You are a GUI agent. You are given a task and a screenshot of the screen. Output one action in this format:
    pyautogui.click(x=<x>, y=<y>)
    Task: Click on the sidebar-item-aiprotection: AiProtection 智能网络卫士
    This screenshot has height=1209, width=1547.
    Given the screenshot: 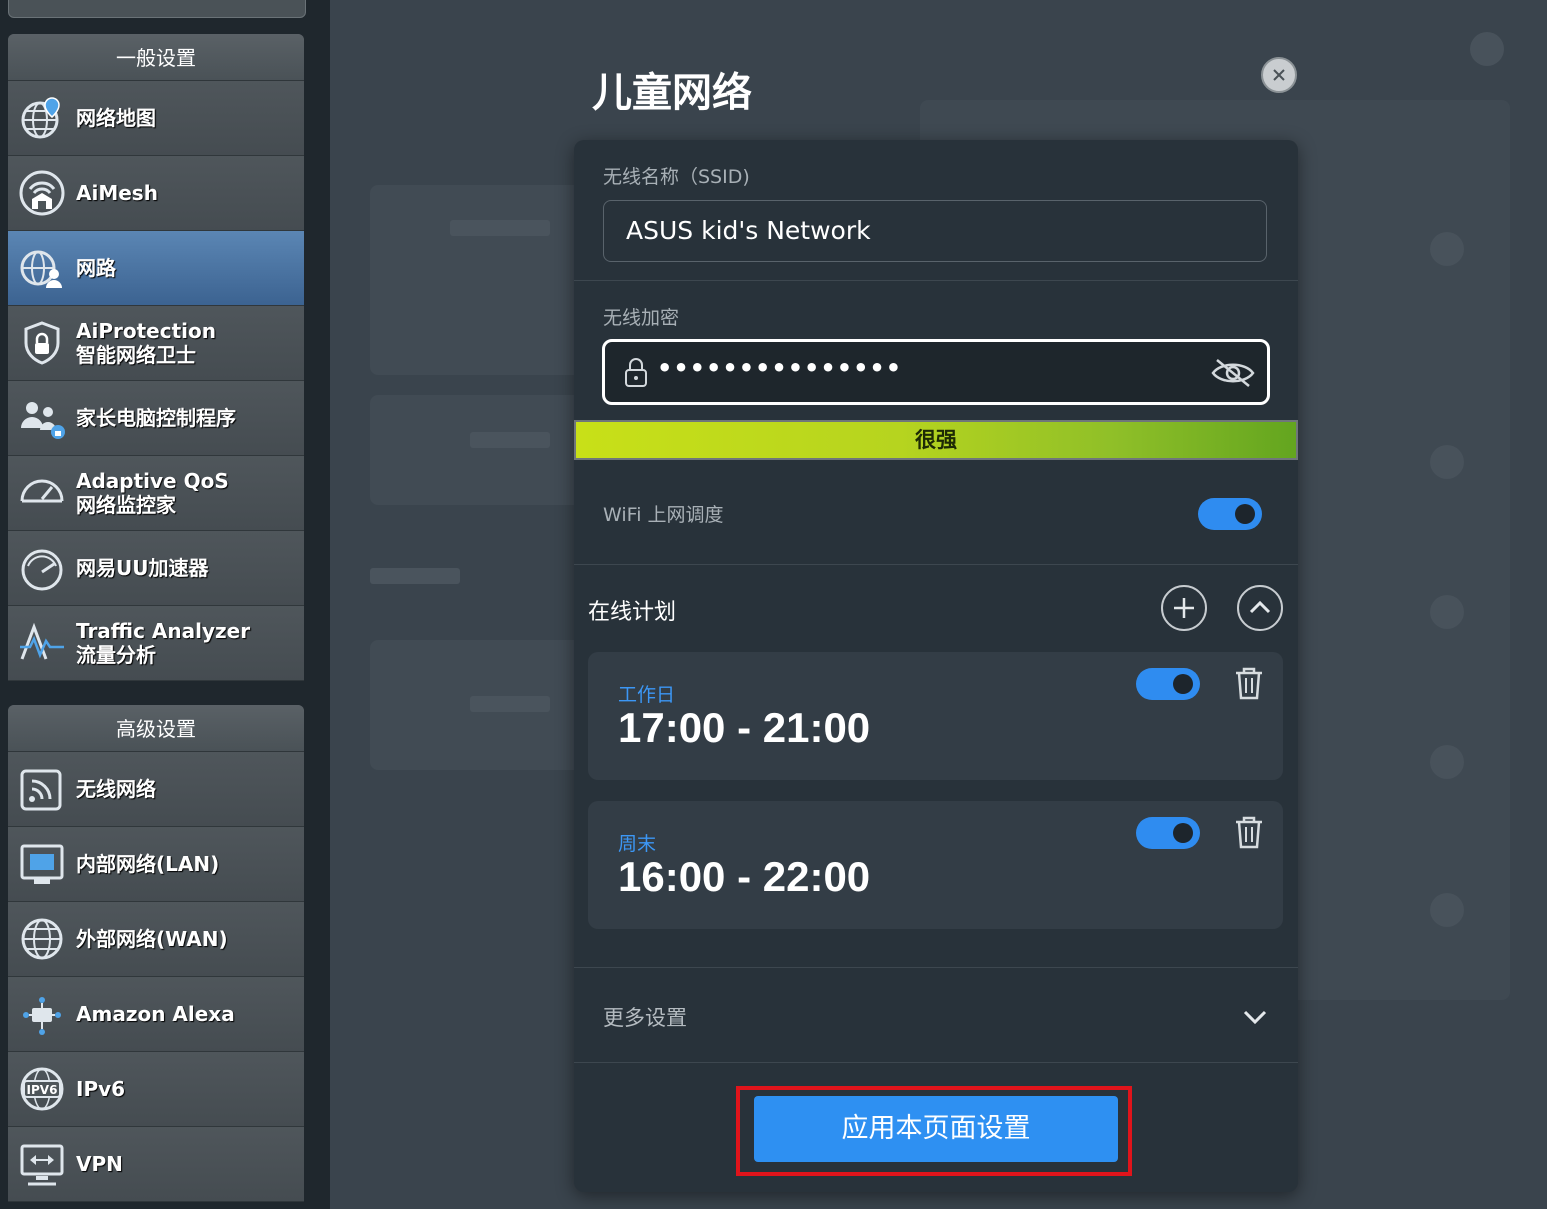 What is the action you would take?
    pyautogui.click(x=156, y=343)
    